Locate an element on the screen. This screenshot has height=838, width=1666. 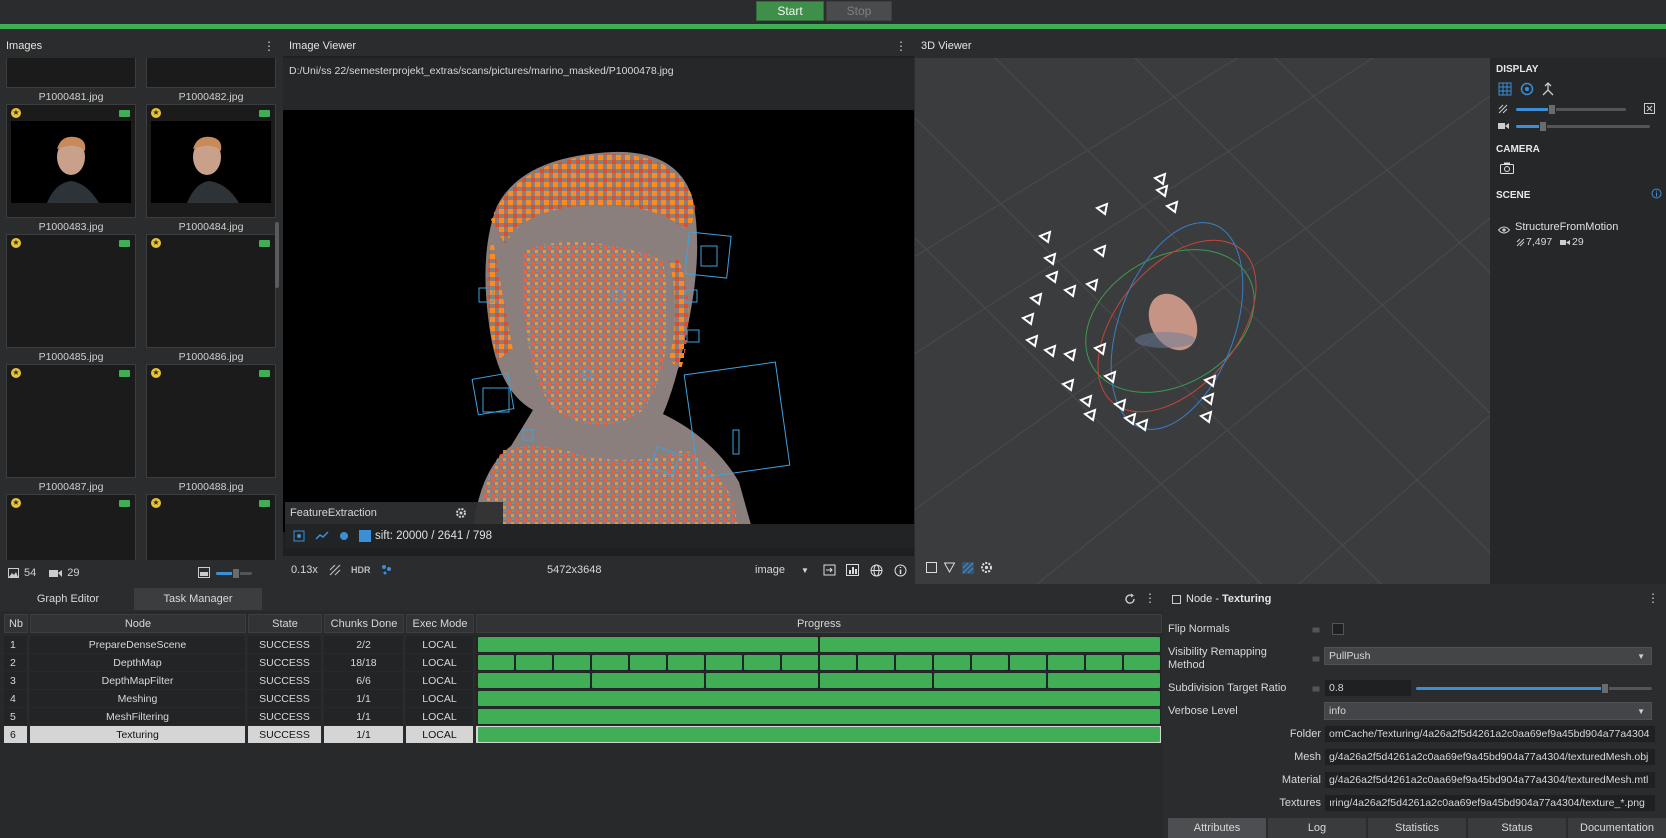
thumbnail: P1000482.jpg is located at coordinates (211, 81).